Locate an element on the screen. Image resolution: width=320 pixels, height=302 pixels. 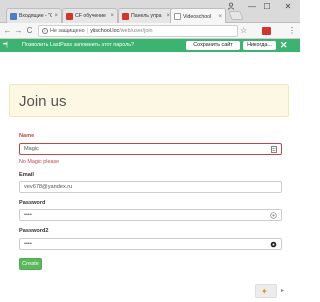
url-text: yiischool.loc/web/user/join is located at coordinates (121, 31).